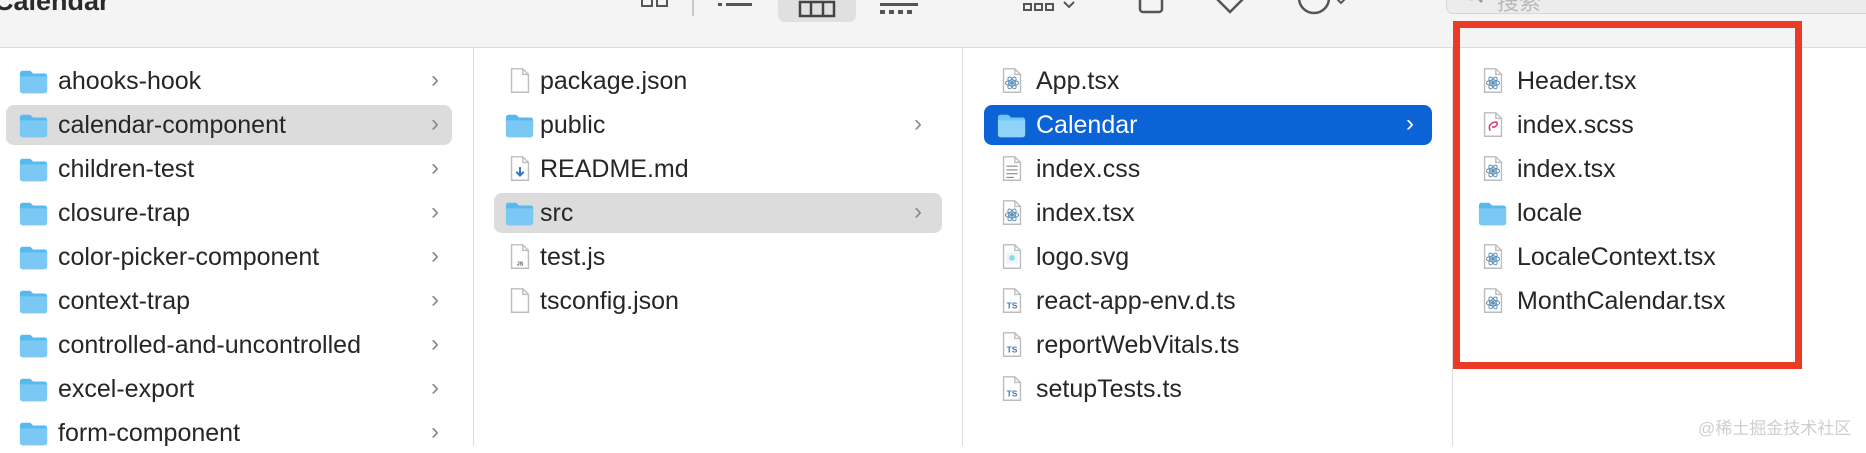 This screenshot has height=453, width=1866. Describe the element at coordinates (1208, 389) in the screenshot. I see `file-row: TS setupTests.ts` at that location.